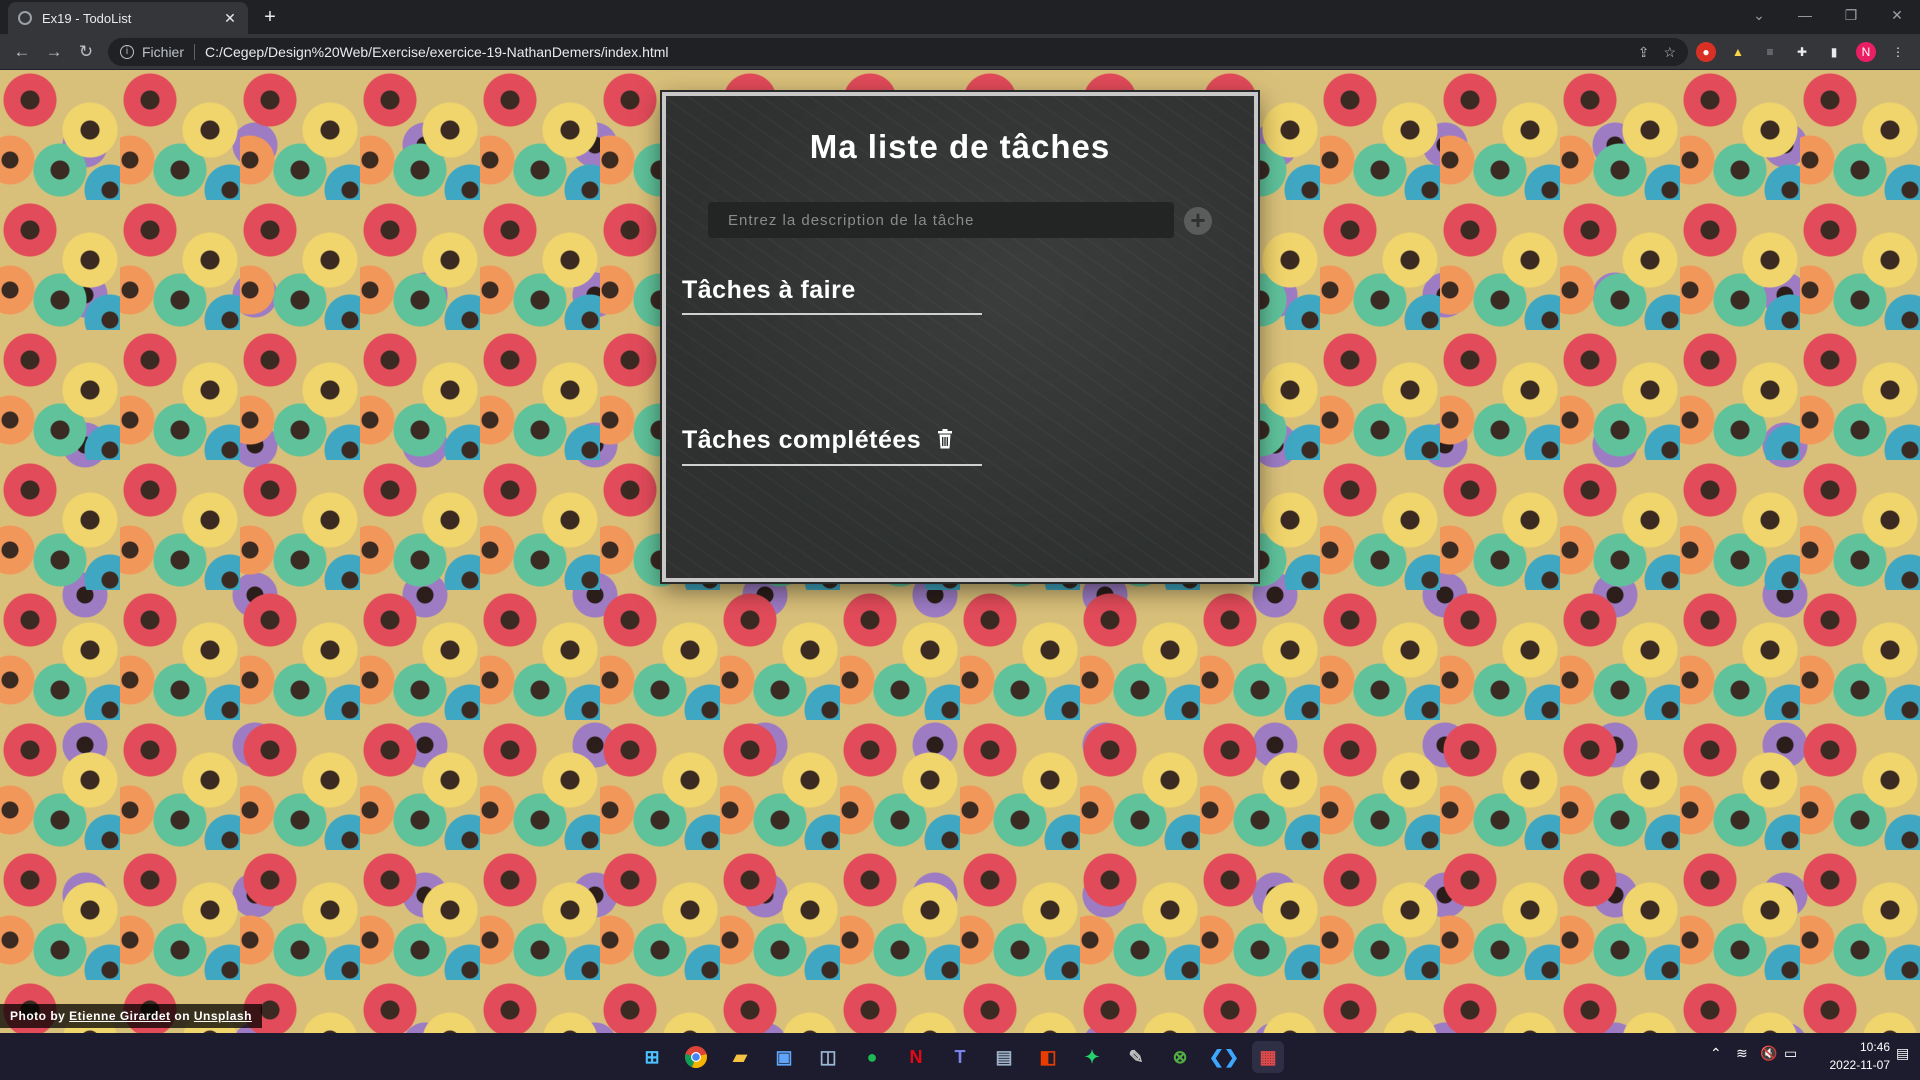 This screenshot has width=1920, height=1080. I want to click on profile-avatar: N, so click(1866, 52).